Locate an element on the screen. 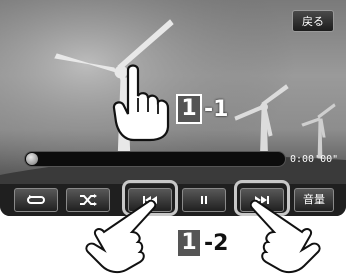 Image resolution: width=346 pixels, height=276 pixels. playback-time: 0:00'00" is located at coordinates (314, 159).